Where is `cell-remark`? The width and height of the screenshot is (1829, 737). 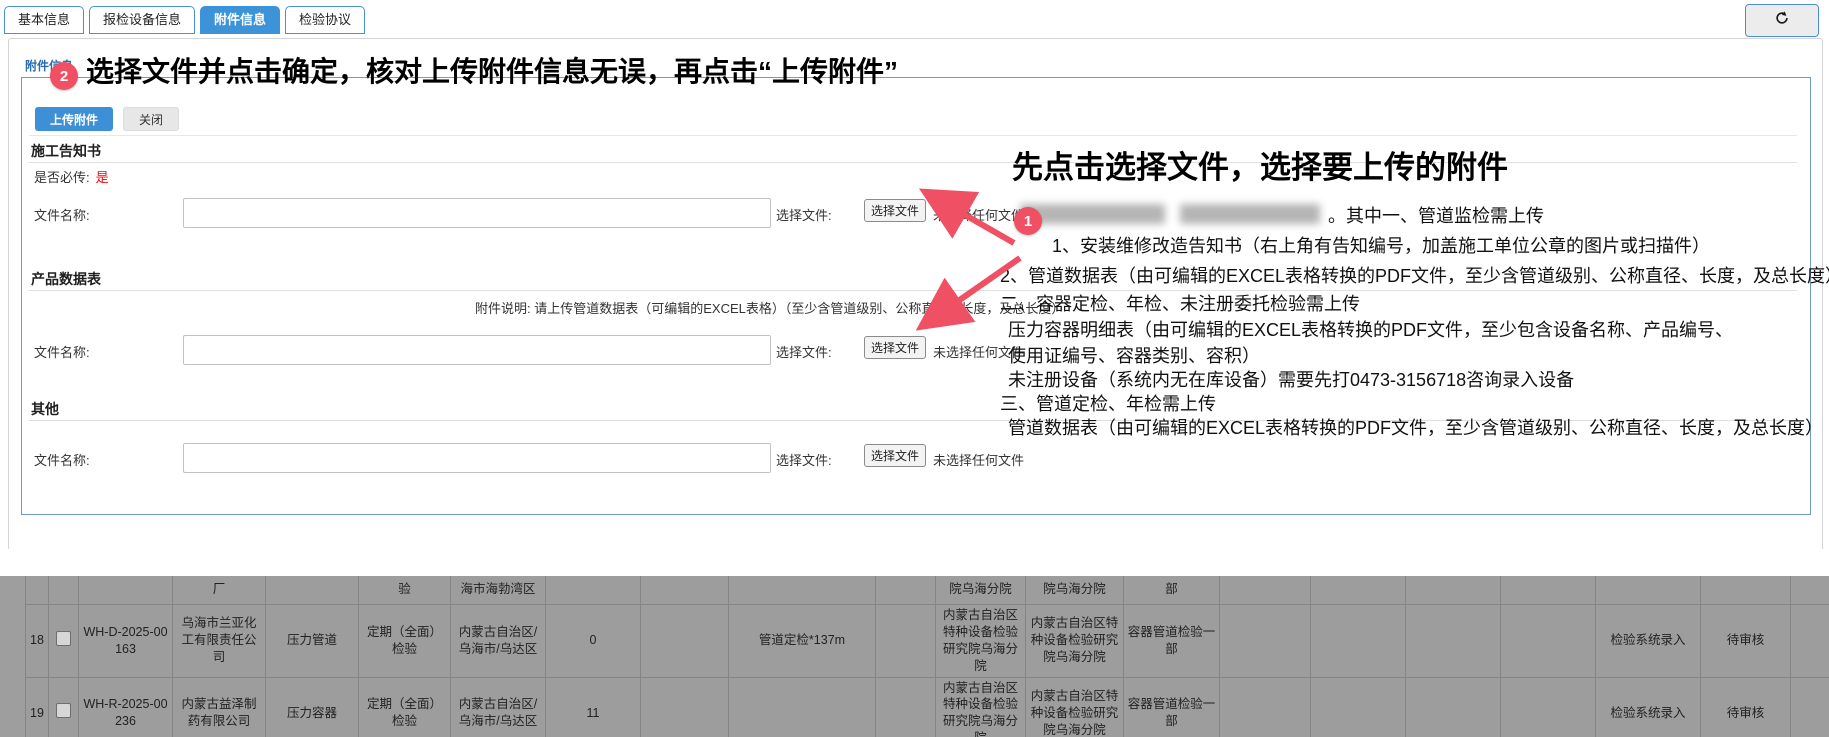 cell-remark is located at coordinates (802, 590).